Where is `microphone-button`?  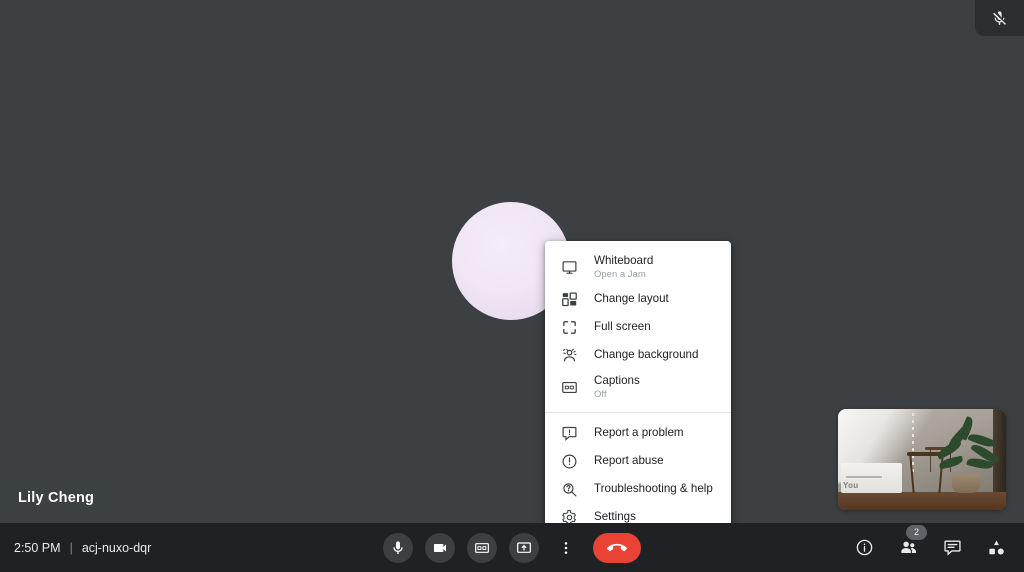 microphone-button is located at coordinates (398, 547).